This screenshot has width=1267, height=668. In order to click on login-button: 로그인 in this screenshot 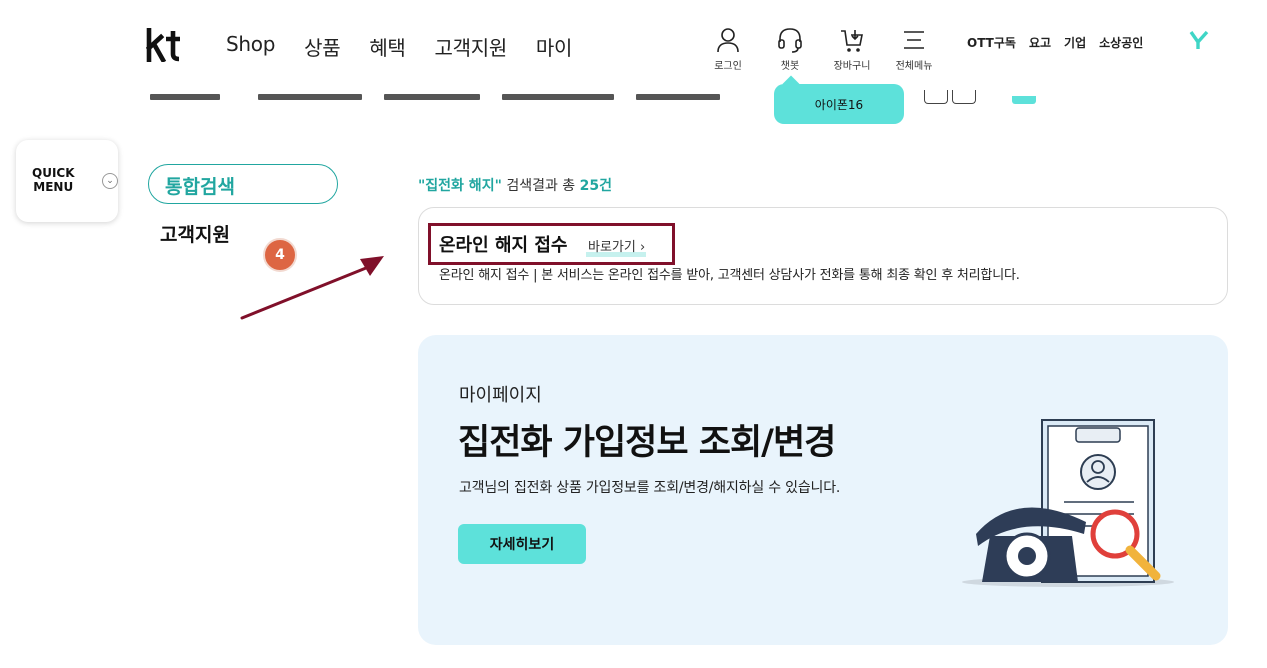, I will do `click(728, 49)`.